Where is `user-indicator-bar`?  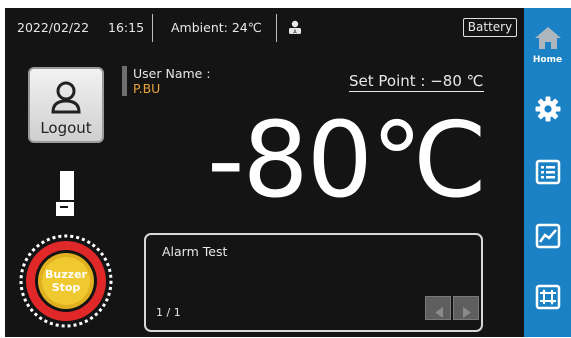 user-indicator-bar is located at coordinates (124, 81).